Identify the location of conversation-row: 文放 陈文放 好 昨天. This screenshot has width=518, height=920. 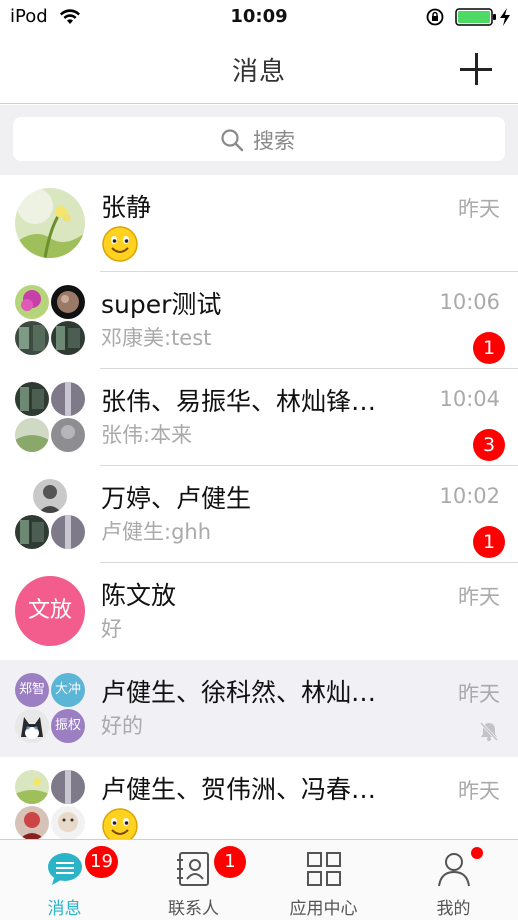
(259, 611).